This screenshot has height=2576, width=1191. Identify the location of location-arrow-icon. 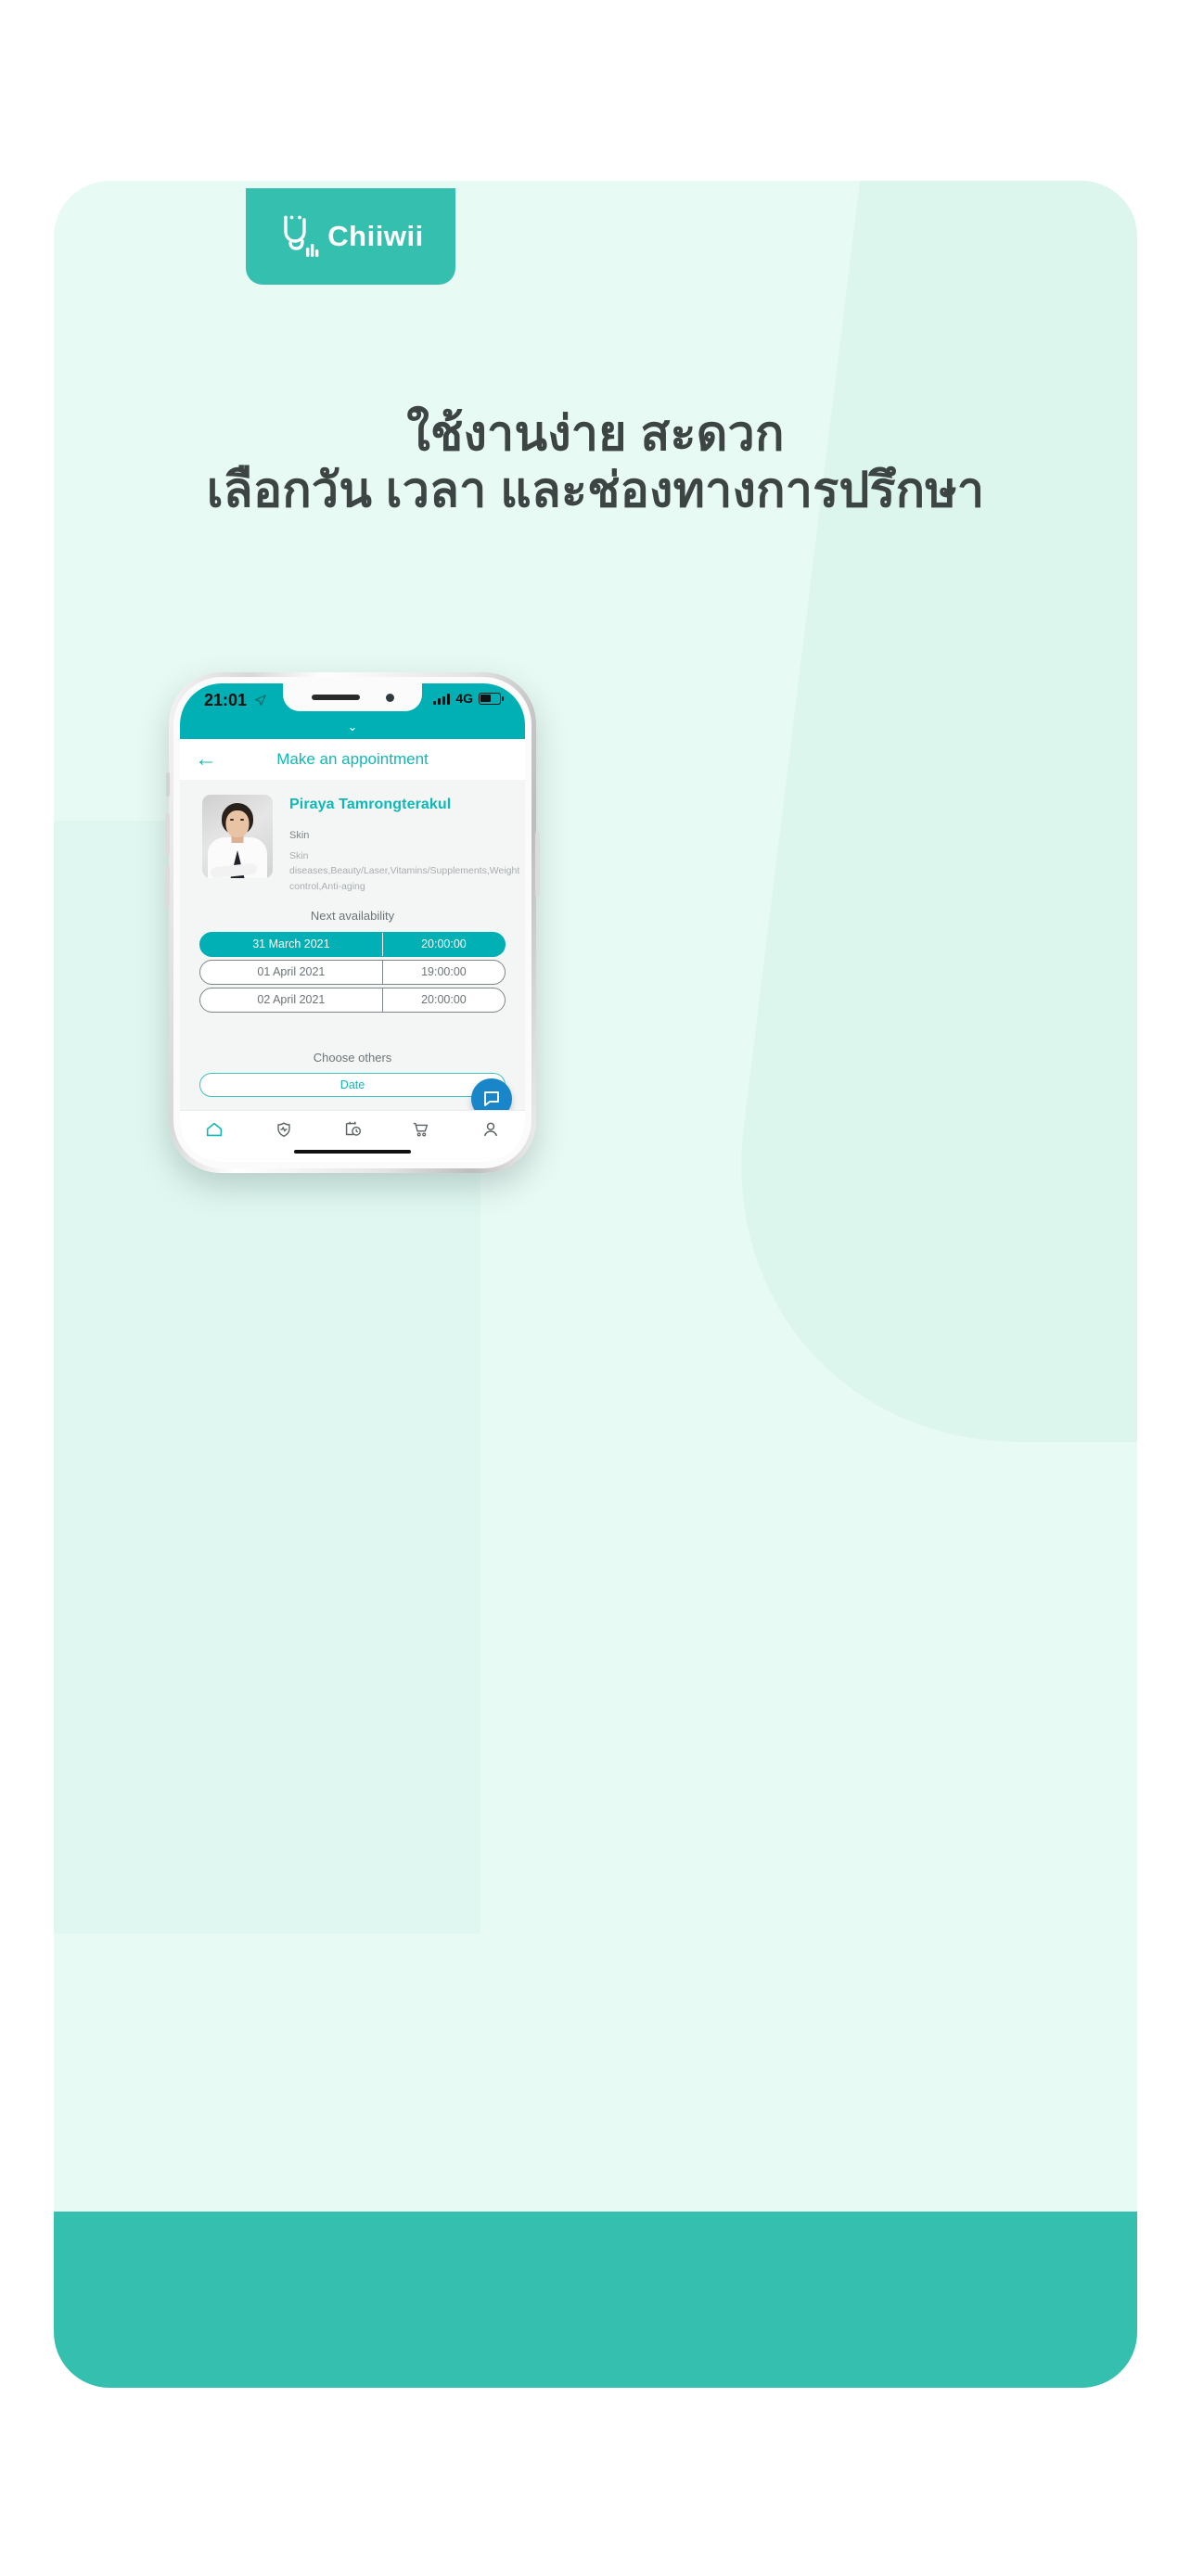
(260, 701).